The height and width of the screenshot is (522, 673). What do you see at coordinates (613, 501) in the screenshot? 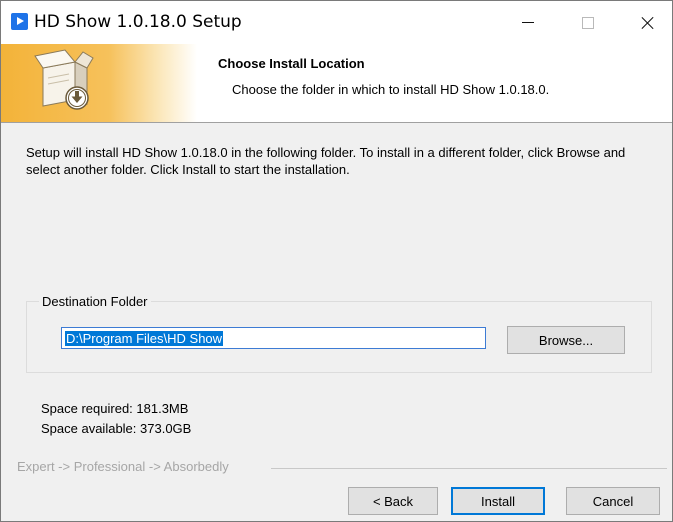
I see `cancel-button: Cancel` at bounding box center [613, 501].